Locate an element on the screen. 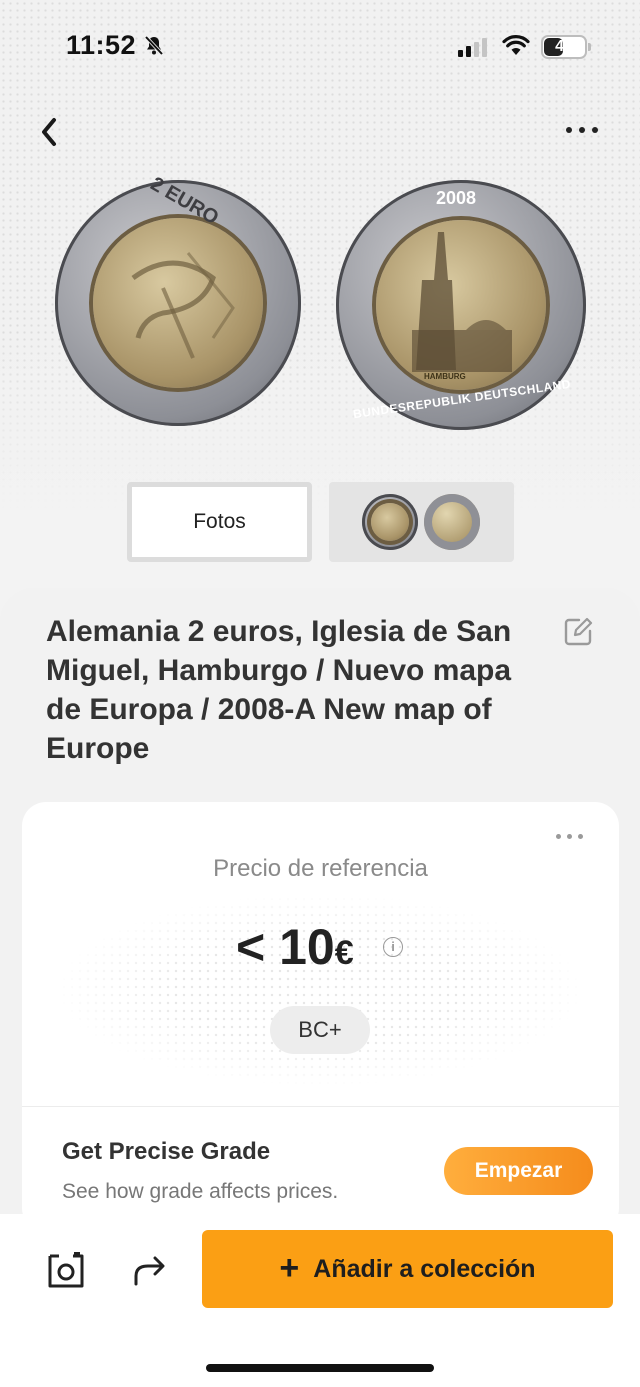 This screenshot has width=640, height=1387. battery-level: 44 is located at coordinates (564, 46).